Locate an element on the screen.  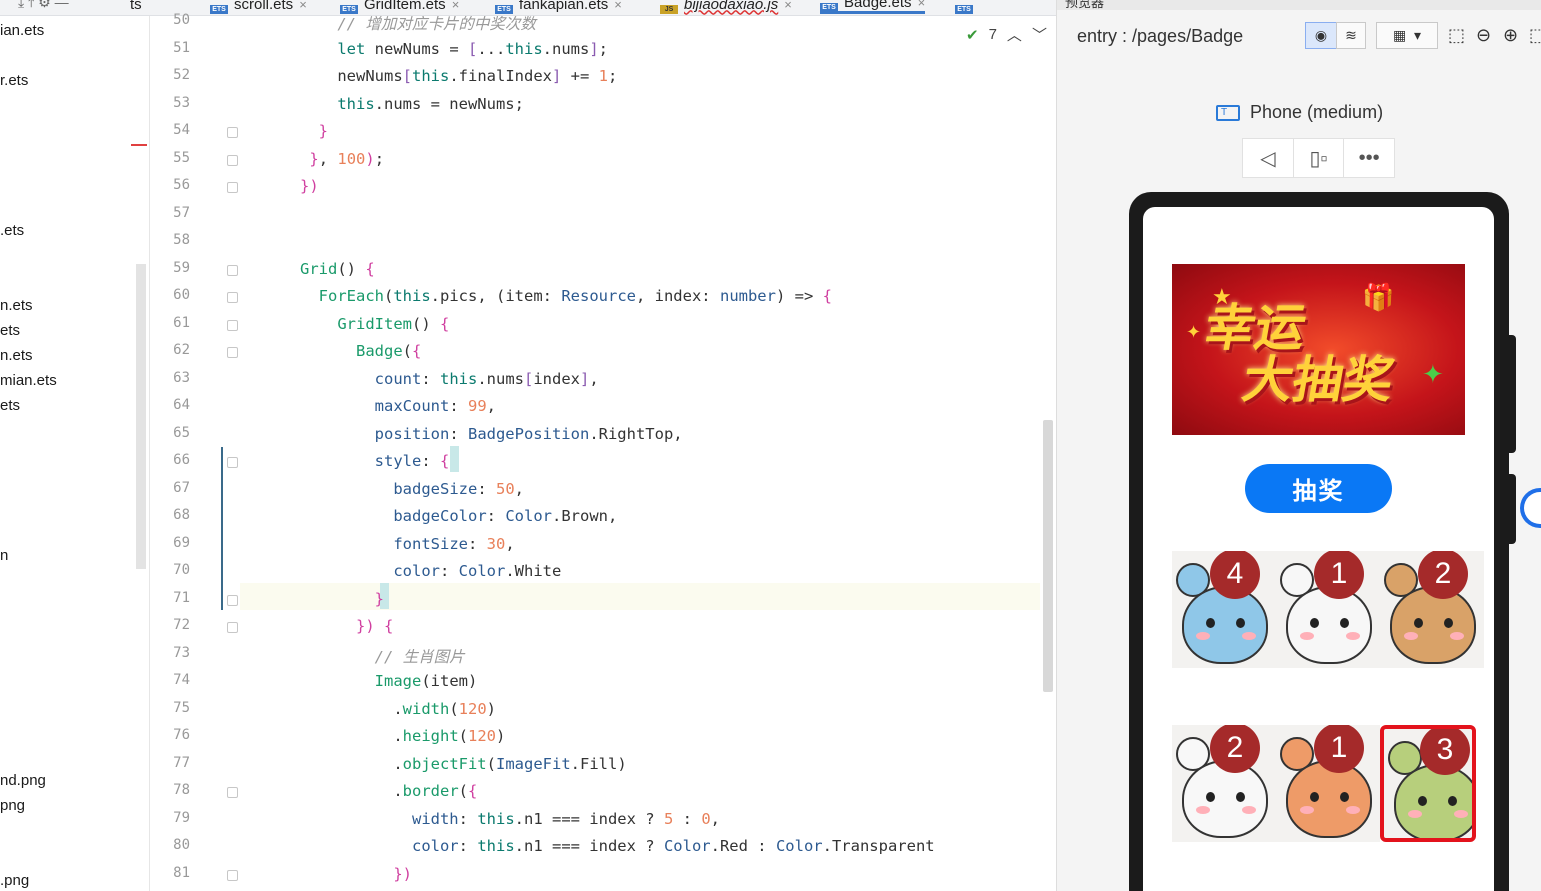
count-badge: 1 is located at coordinates (1339, 749).